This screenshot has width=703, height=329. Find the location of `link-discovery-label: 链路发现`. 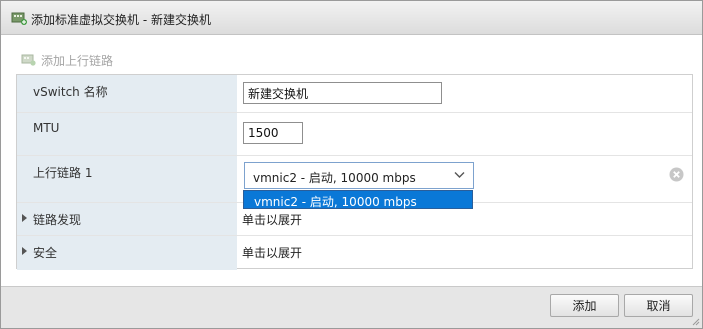

link-discovery-label: 链路发现 is located at coordinates (57, 220).